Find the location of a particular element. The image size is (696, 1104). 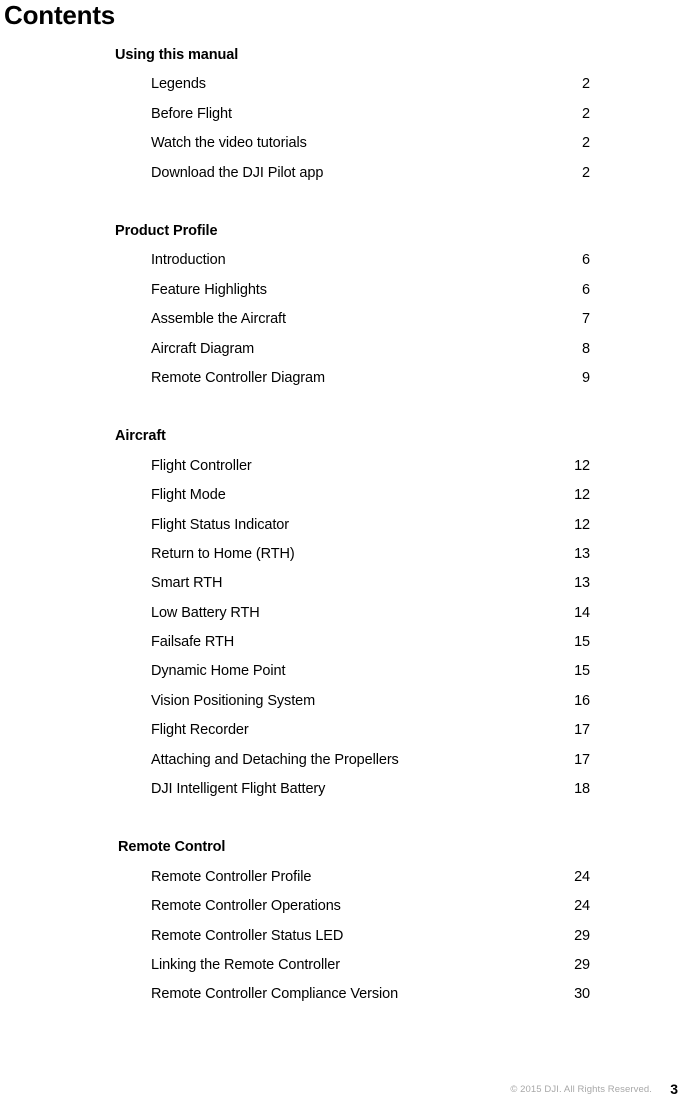

toc-entry-label: Feature Highlights is located at coordinates (209, 289).